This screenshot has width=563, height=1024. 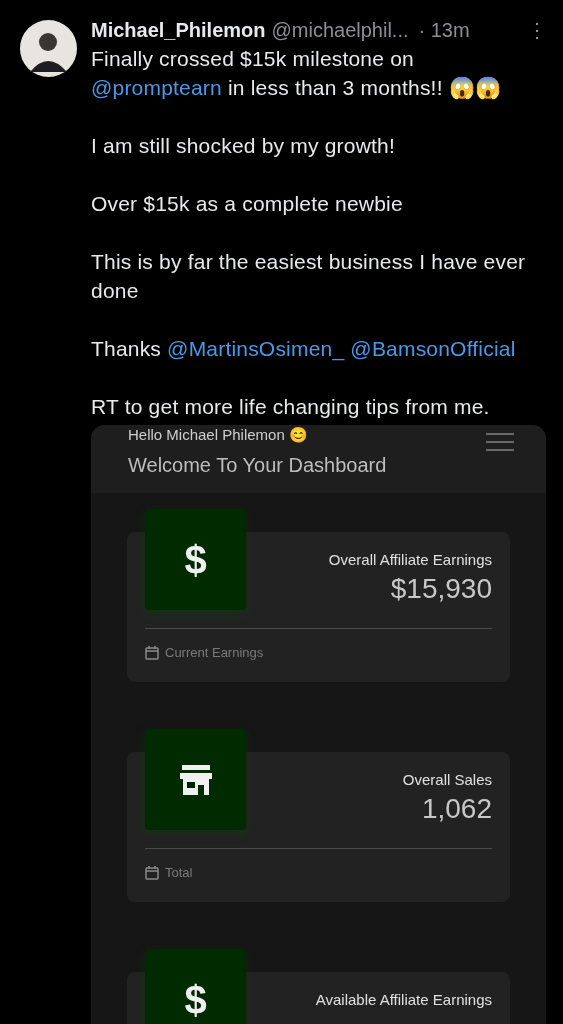 I want to click on stat-label: Available Affiliate Earnings, so click(x=403, y=1000).